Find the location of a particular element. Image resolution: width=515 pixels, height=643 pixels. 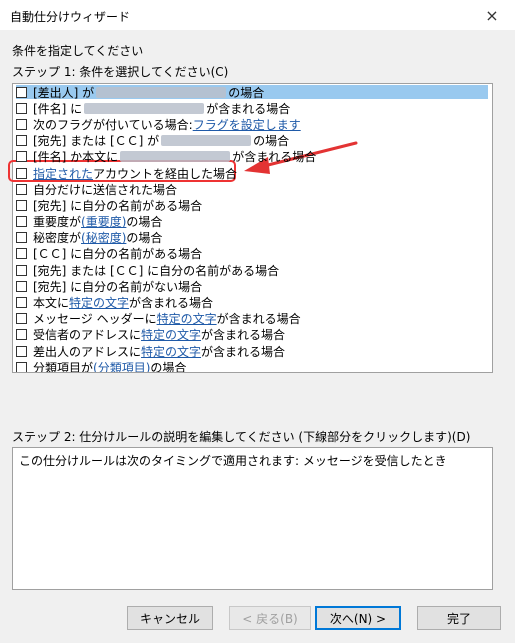

condition-text: 自分だけに送信された場合 is located at coordinates (105, 189).